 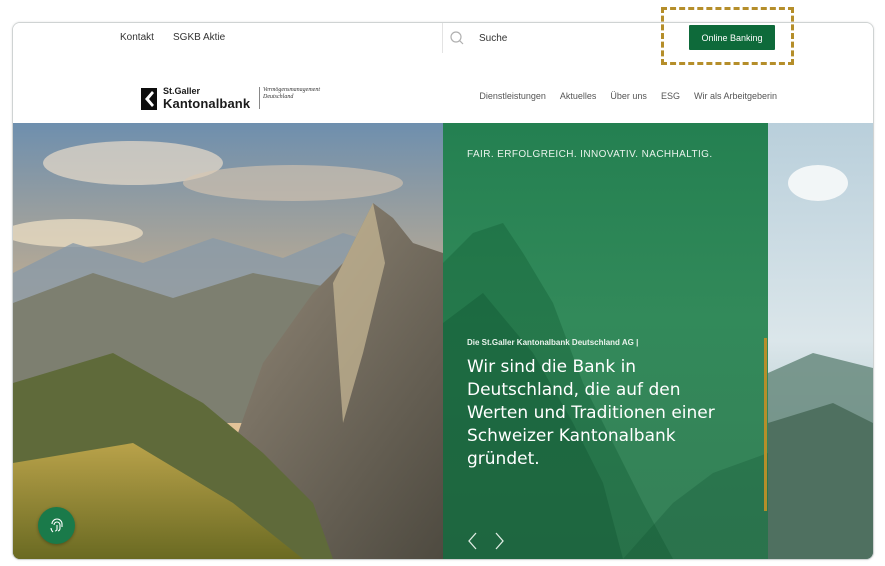 I want to click on nav-item-ueber-uns: Über uns, so click(x=628, y=96).